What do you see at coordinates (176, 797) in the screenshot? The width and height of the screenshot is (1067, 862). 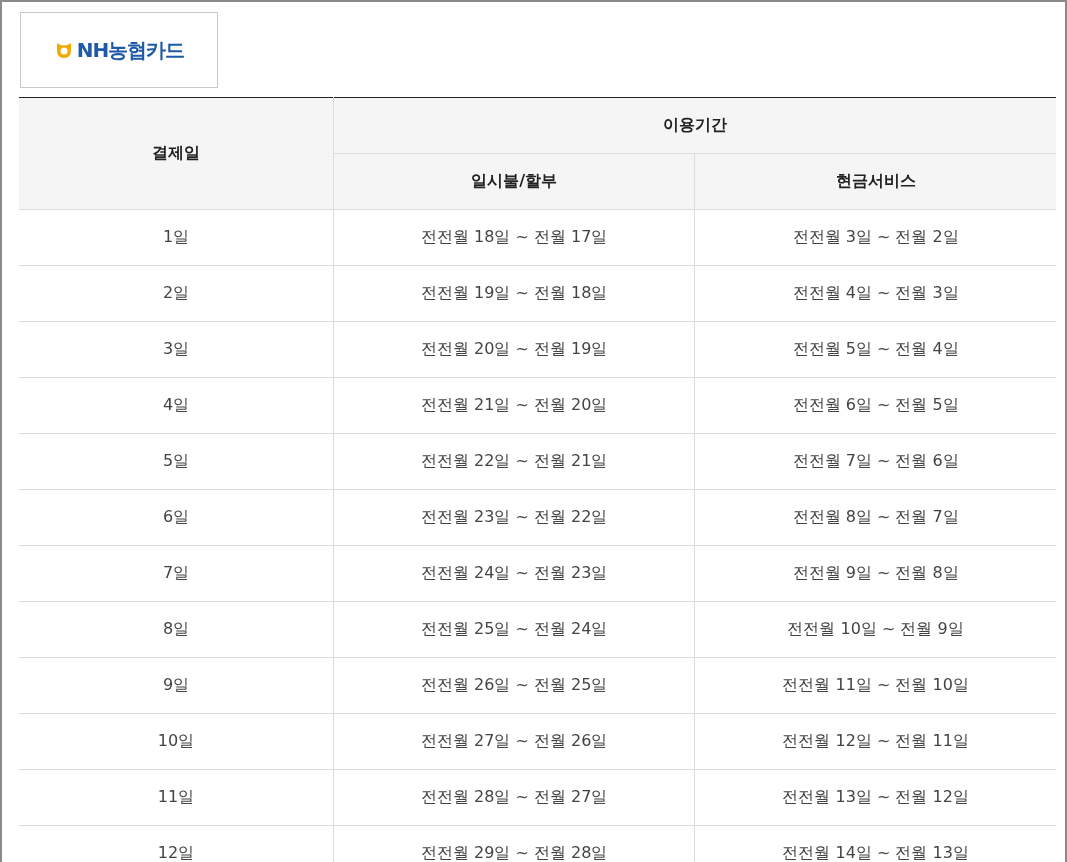 I see `table-cell: 11일` at bounding box center [176, 797].